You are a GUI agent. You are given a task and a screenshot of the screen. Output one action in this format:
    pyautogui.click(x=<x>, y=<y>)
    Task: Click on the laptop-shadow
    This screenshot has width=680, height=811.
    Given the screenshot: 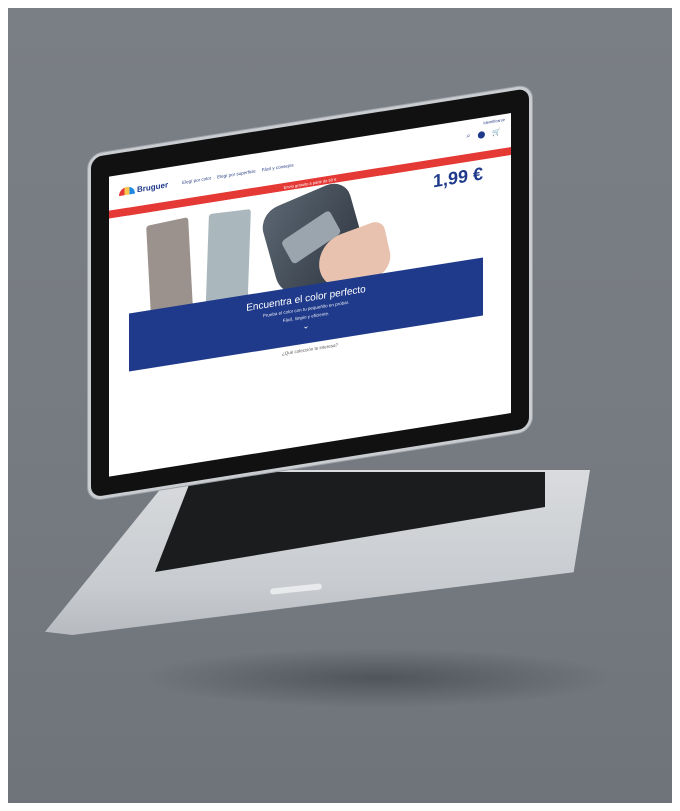 What is the action you would take?
    pyautogui.click(x=378, y=678)
    